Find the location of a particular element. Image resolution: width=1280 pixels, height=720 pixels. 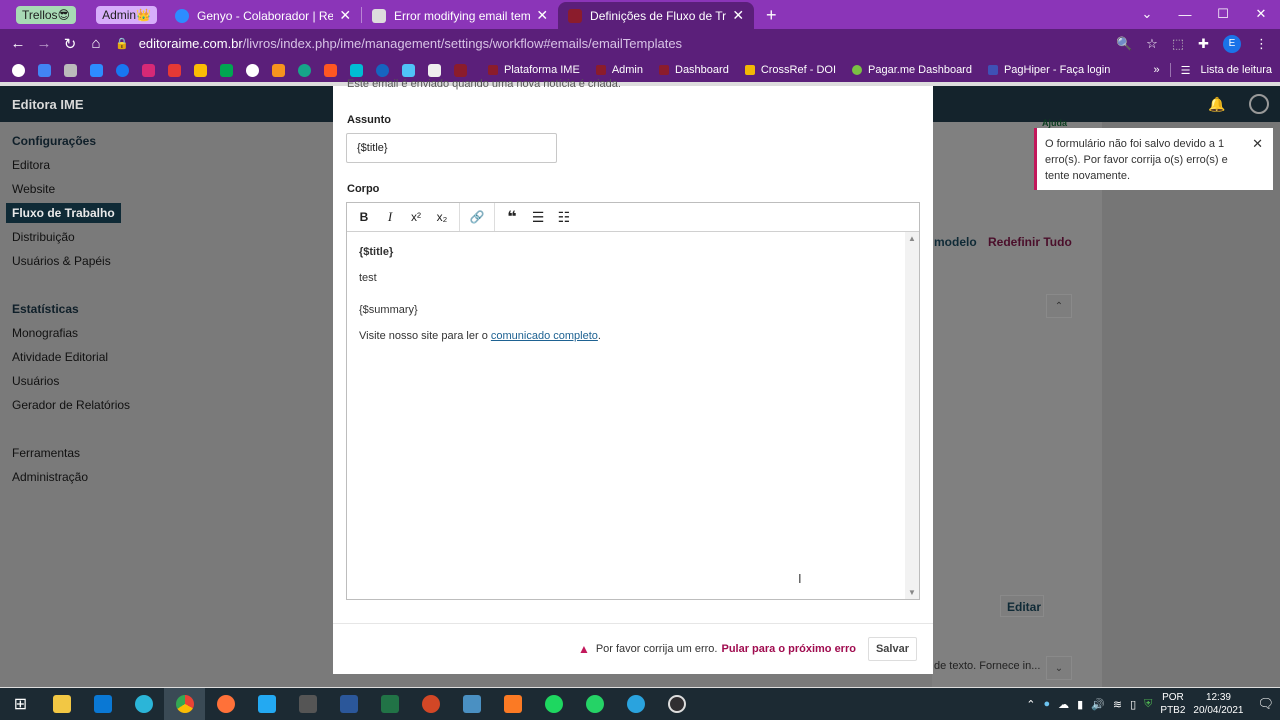

reading-list-label: Lista de leitura is located at coordinates (1236, 70).